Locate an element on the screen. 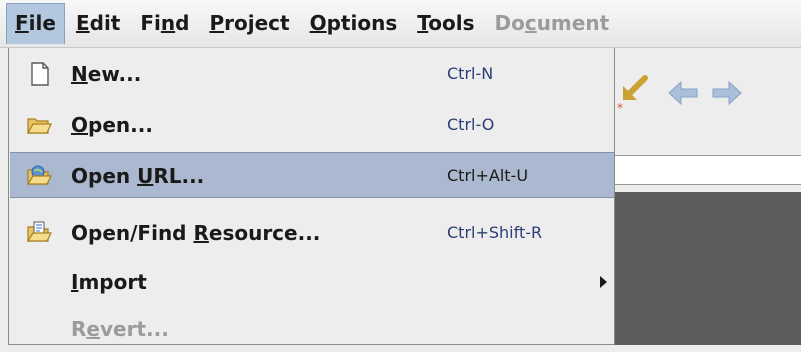 The image size is (801, 352). label-pre: Open is located at coordinates (104, 176).